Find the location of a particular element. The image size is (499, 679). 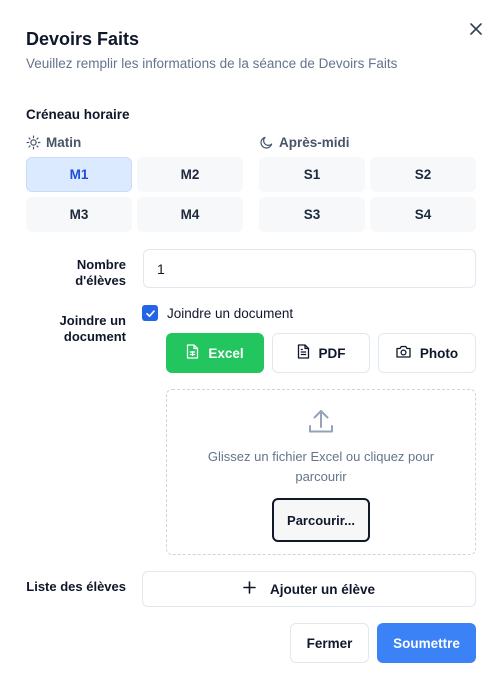

slot-m3: M3 is located at coordinates (79, 214).